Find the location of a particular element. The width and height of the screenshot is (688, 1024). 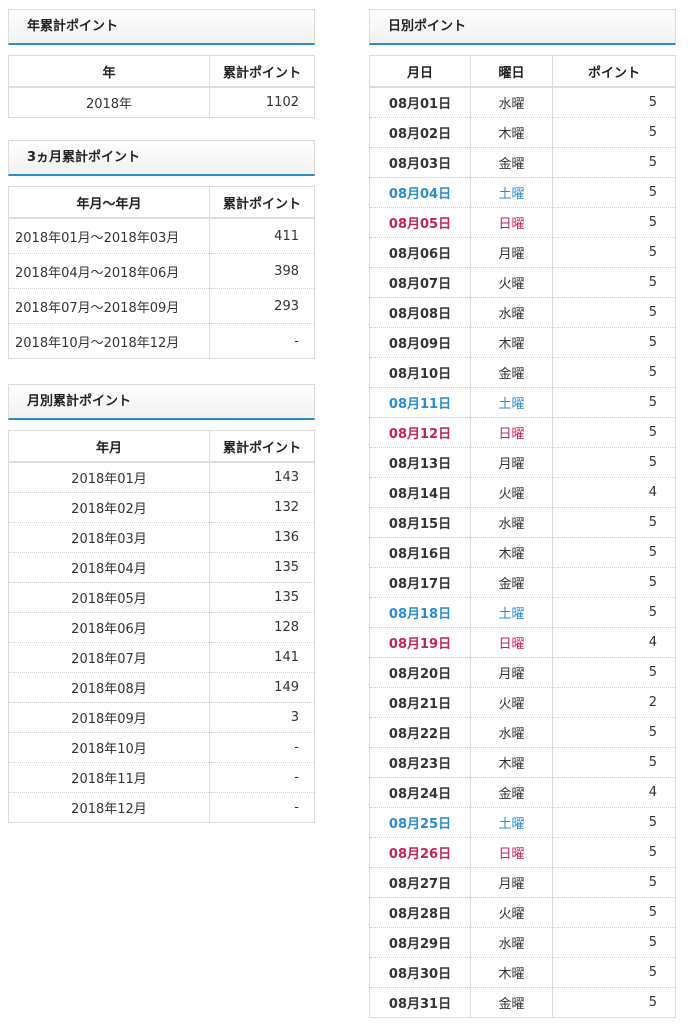

daily-points-title: 日別ポイント is located at coordinates (522, 27).